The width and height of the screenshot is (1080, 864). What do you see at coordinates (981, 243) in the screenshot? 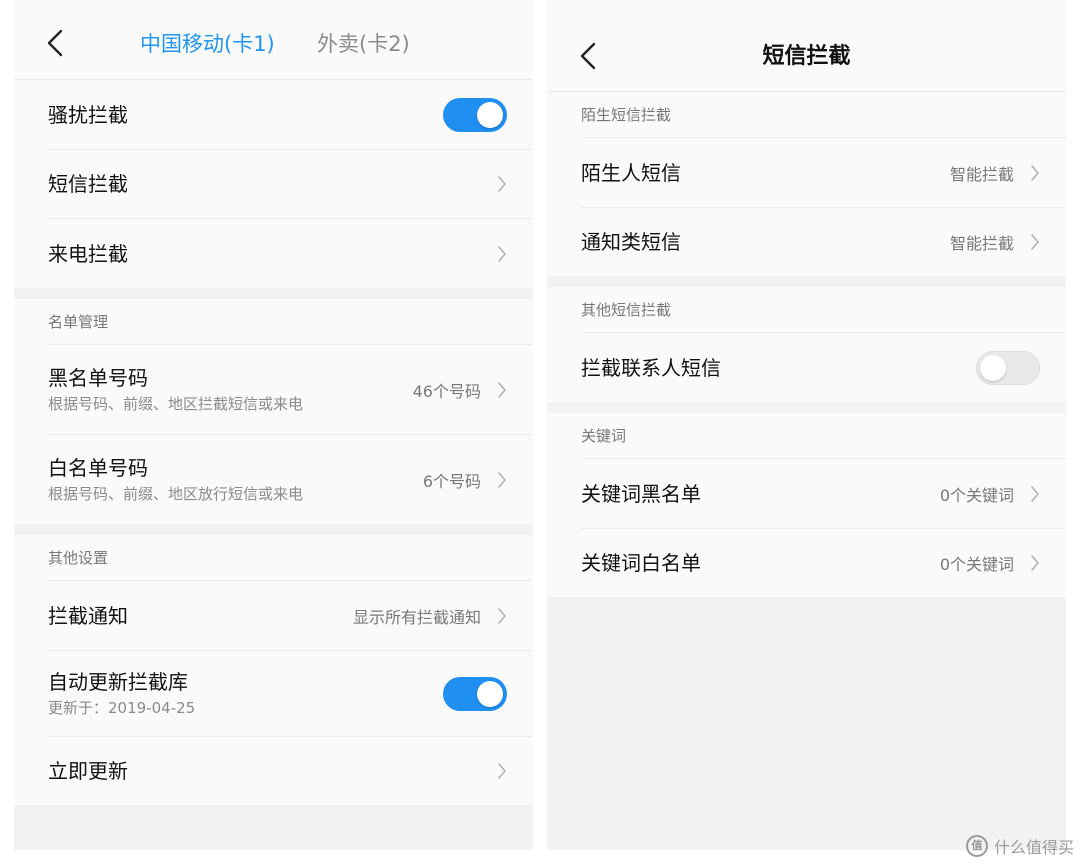
I see `notification-sms-mode: 智能拦截` at bounding box center [981, 243].